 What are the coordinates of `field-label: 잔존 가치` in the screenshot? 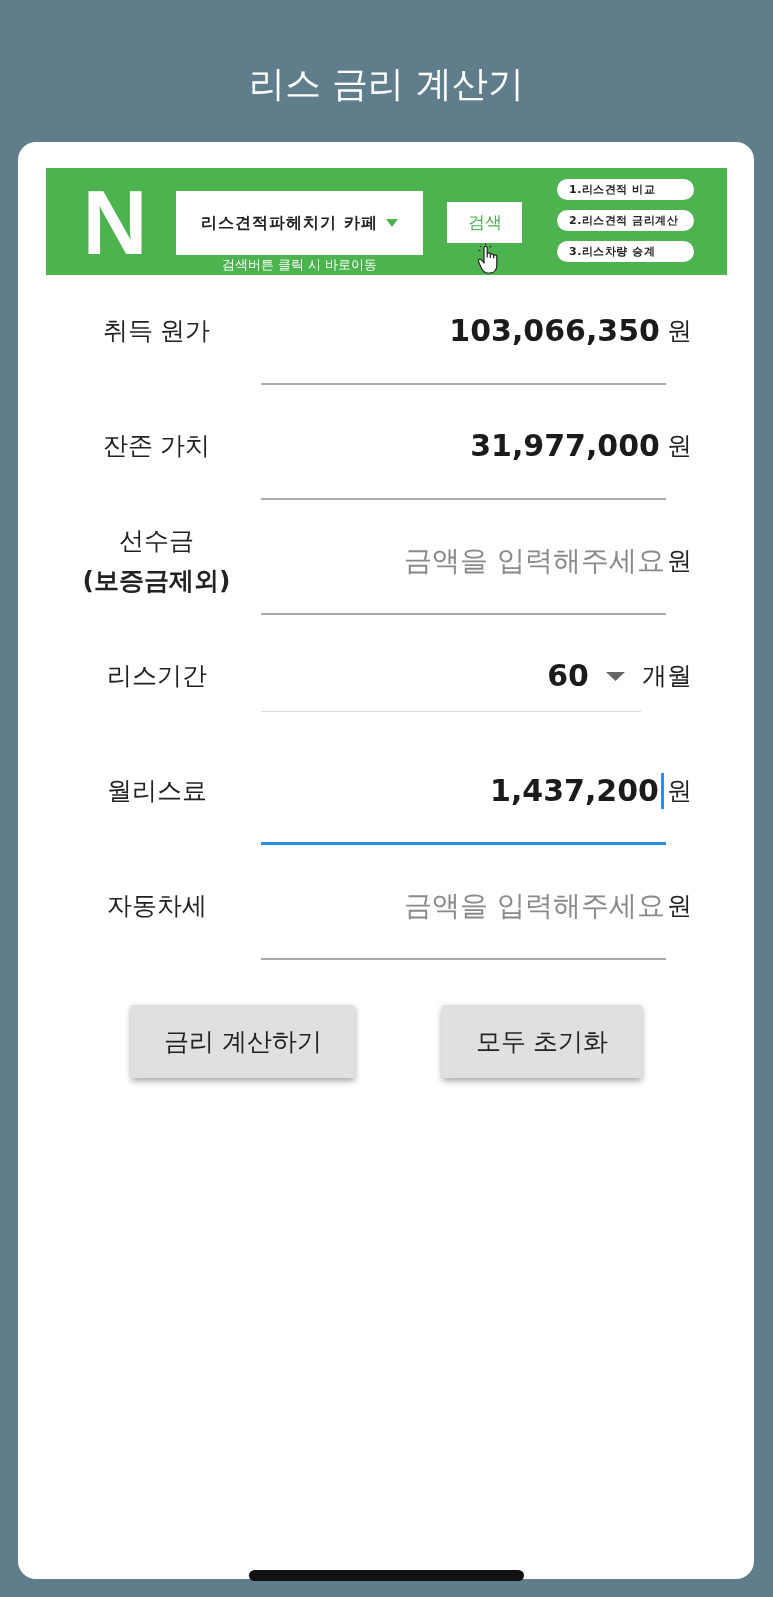 It's located at (156, 446).